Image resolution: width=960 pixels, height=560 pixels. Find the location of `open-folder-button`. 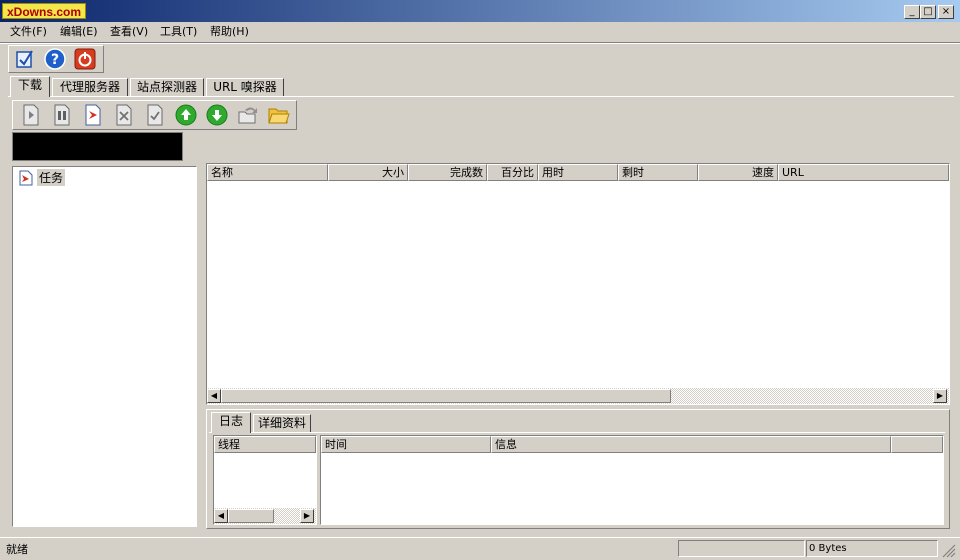

open-folder-button is located at coordinates (279, 115).